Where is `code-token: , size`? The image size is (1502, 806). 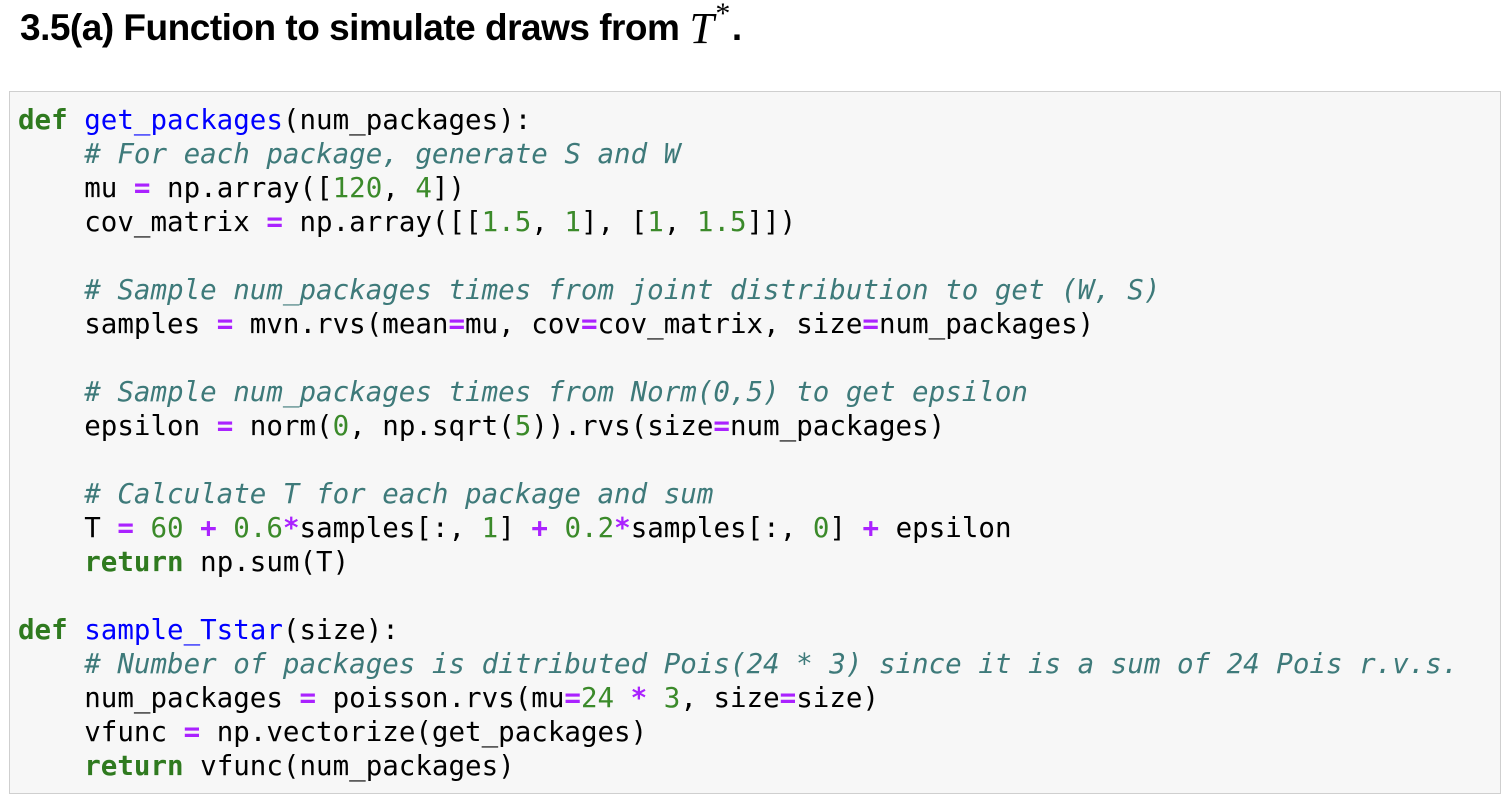
code-token: , size is located at coordinates (730, 698).